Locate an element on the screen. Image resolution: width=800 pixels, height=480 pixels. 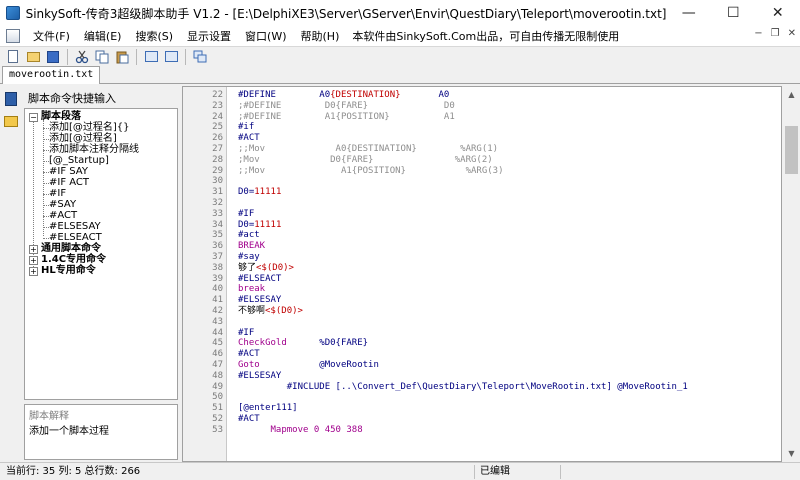
menu-help: 帮助(H) is located at coordinates (320, 36).